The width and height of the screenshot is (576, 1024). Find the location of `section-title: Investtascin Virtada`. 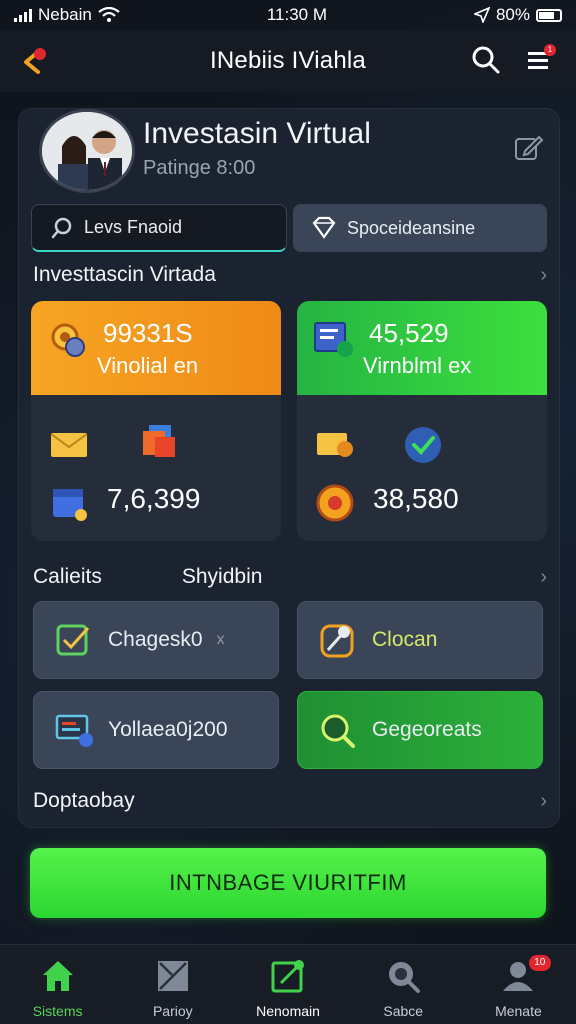

section-title: Investtascin Virtada is located at coordinates (124, 274).